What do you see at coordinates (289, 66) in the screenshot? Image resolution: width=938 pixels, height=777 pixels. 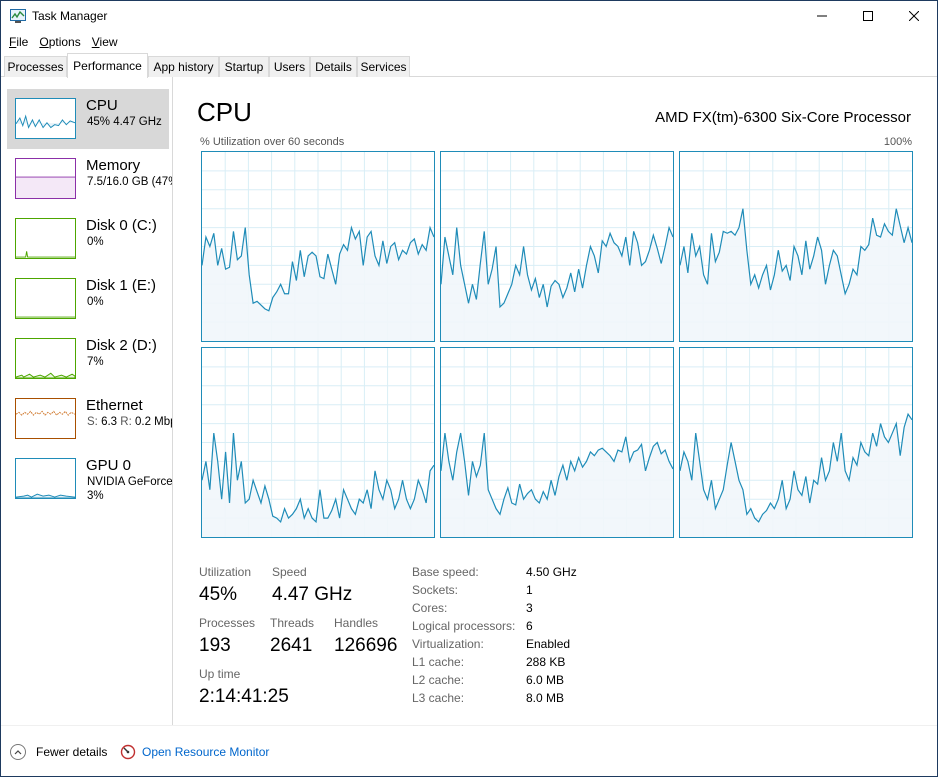 I see `tab-users: Users` at bounding box center [289, 66].